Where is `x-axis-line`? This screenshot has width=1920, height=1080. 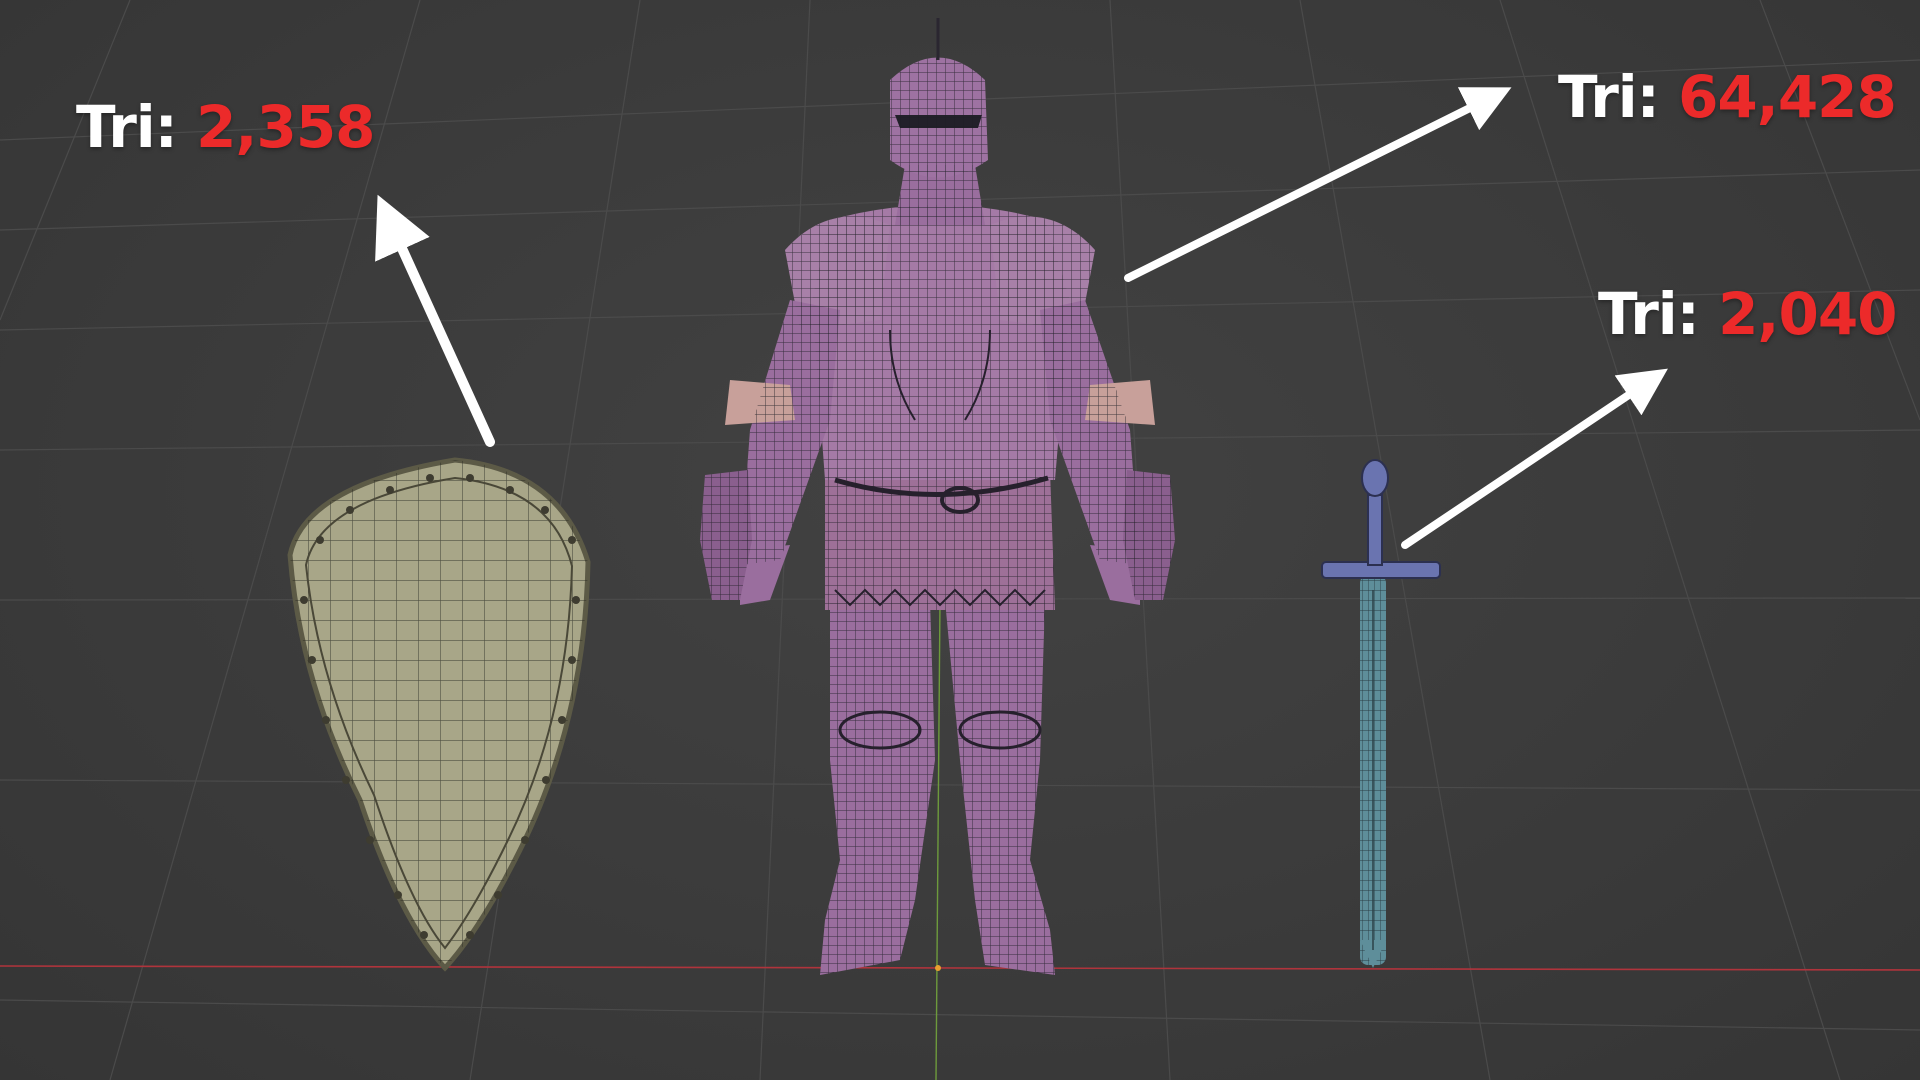 x-axis-line is located at coordinates (960, 968).